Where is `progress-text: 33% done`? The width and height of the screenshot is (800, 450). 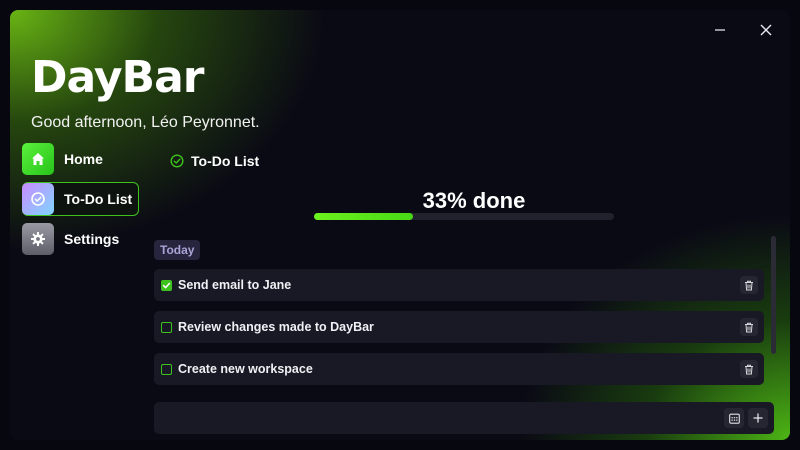
progress-text: 33% done is located at coordinates (474, 200).